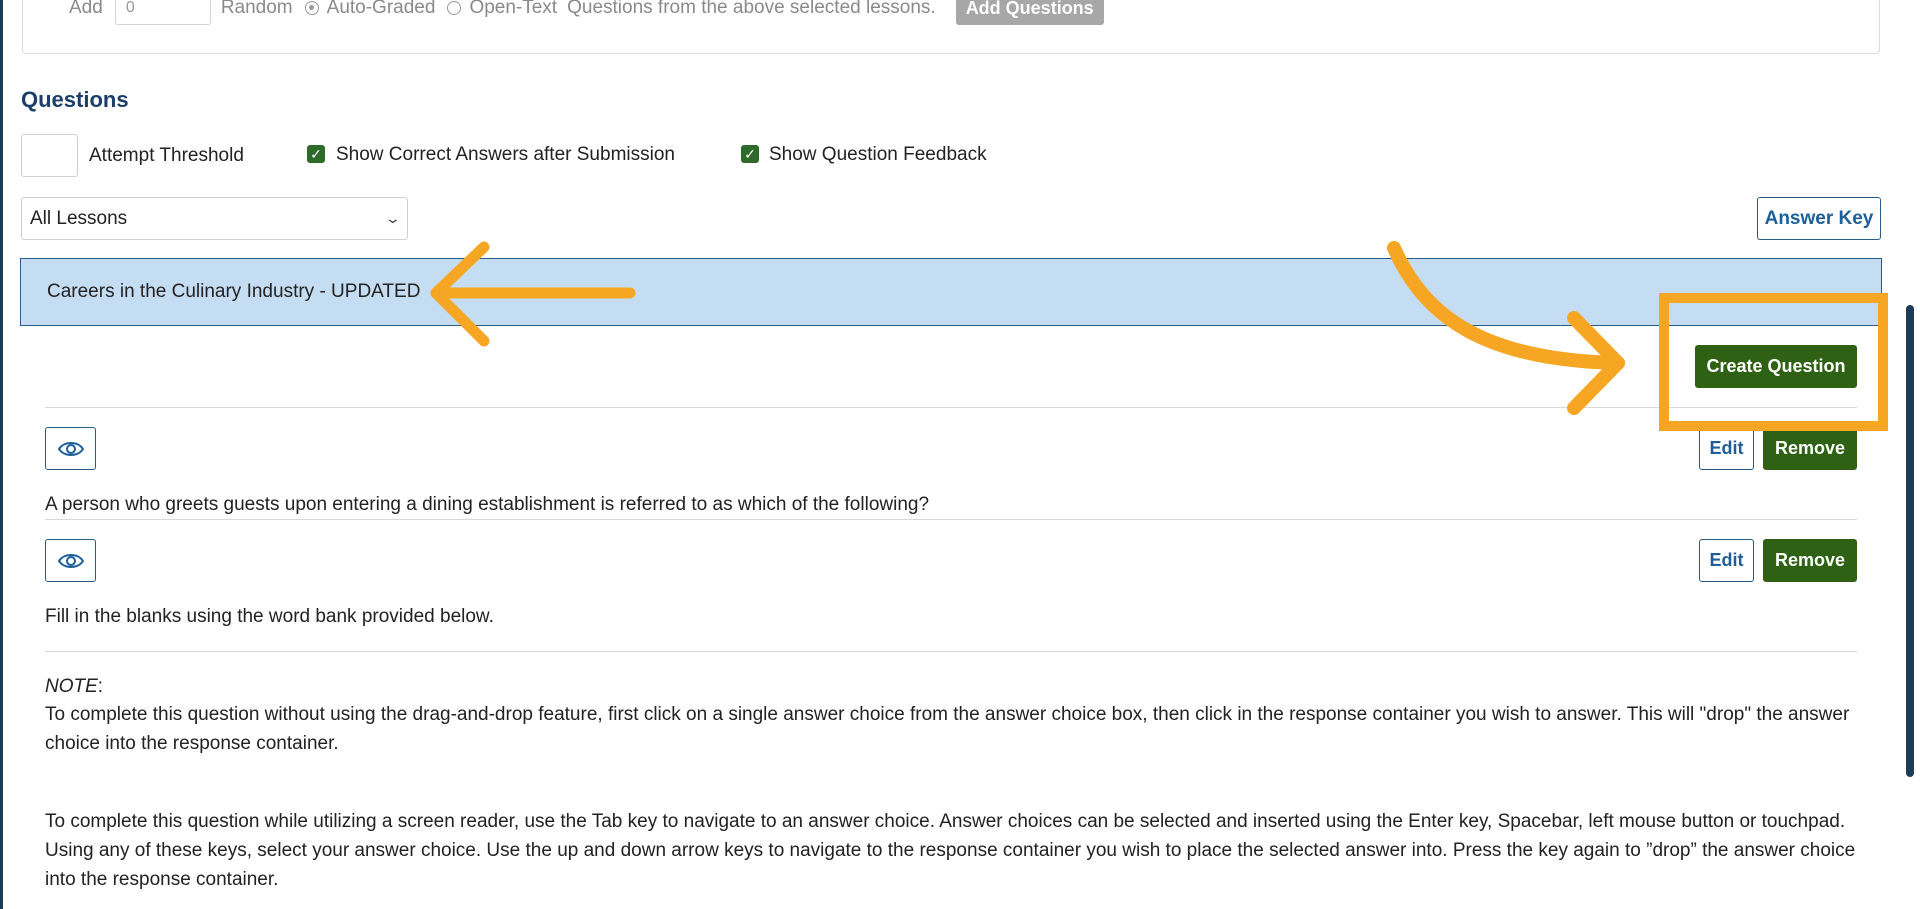 This screenshot has height=909, width=1920. What do you see at coordinates (1029, 12) in the screenshot?
I see `add-questions-button: Add Questions` at bounding box center [1029, 12].